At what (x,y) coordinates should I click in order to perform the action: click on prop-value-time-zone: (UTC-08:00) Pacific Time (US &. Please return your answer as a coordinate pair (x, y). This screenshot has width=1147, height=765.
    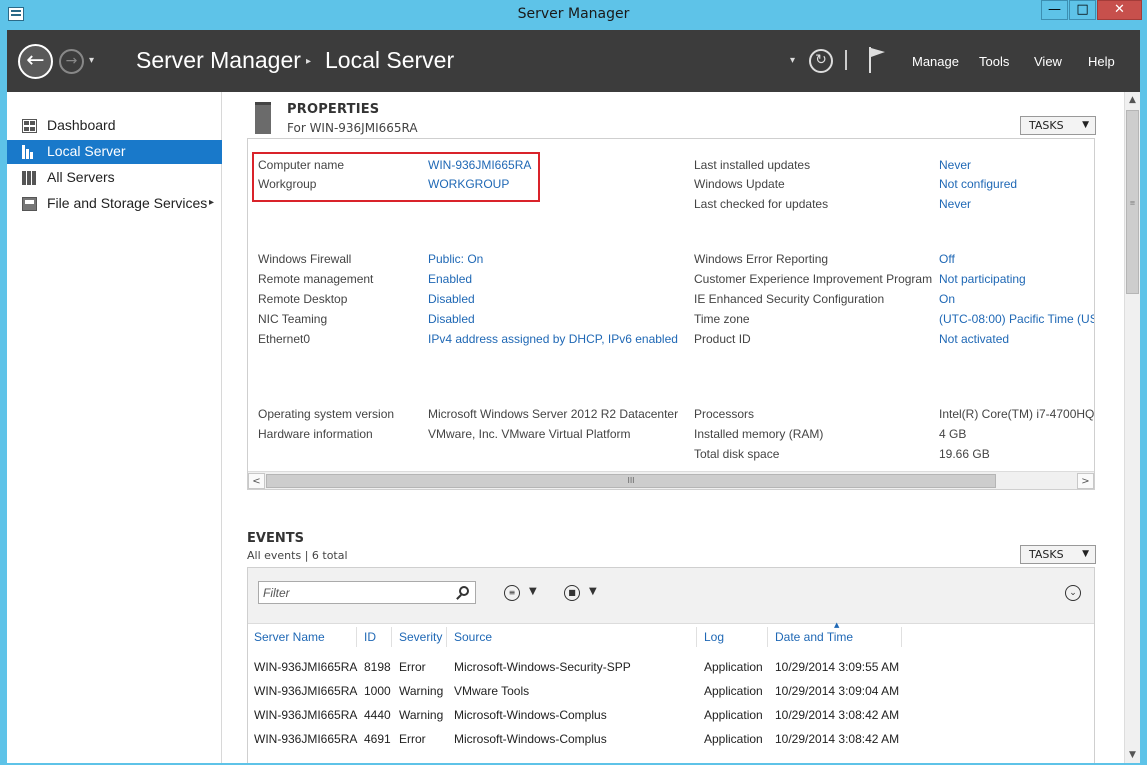
    Looking at the image, I should click on (1016, 319).